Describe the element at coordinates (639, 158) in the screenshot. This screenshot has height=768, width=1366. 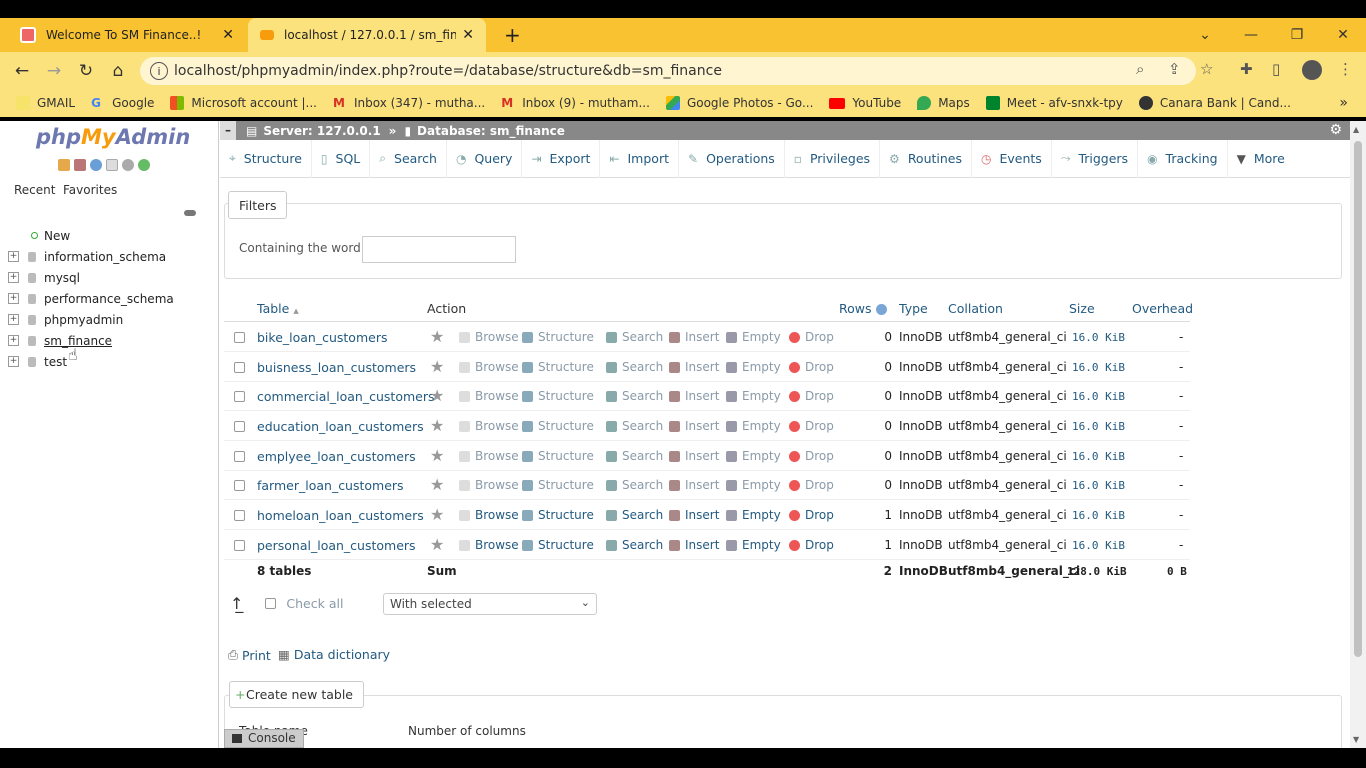
I see `tab-import: ⇤ Import` at that location.